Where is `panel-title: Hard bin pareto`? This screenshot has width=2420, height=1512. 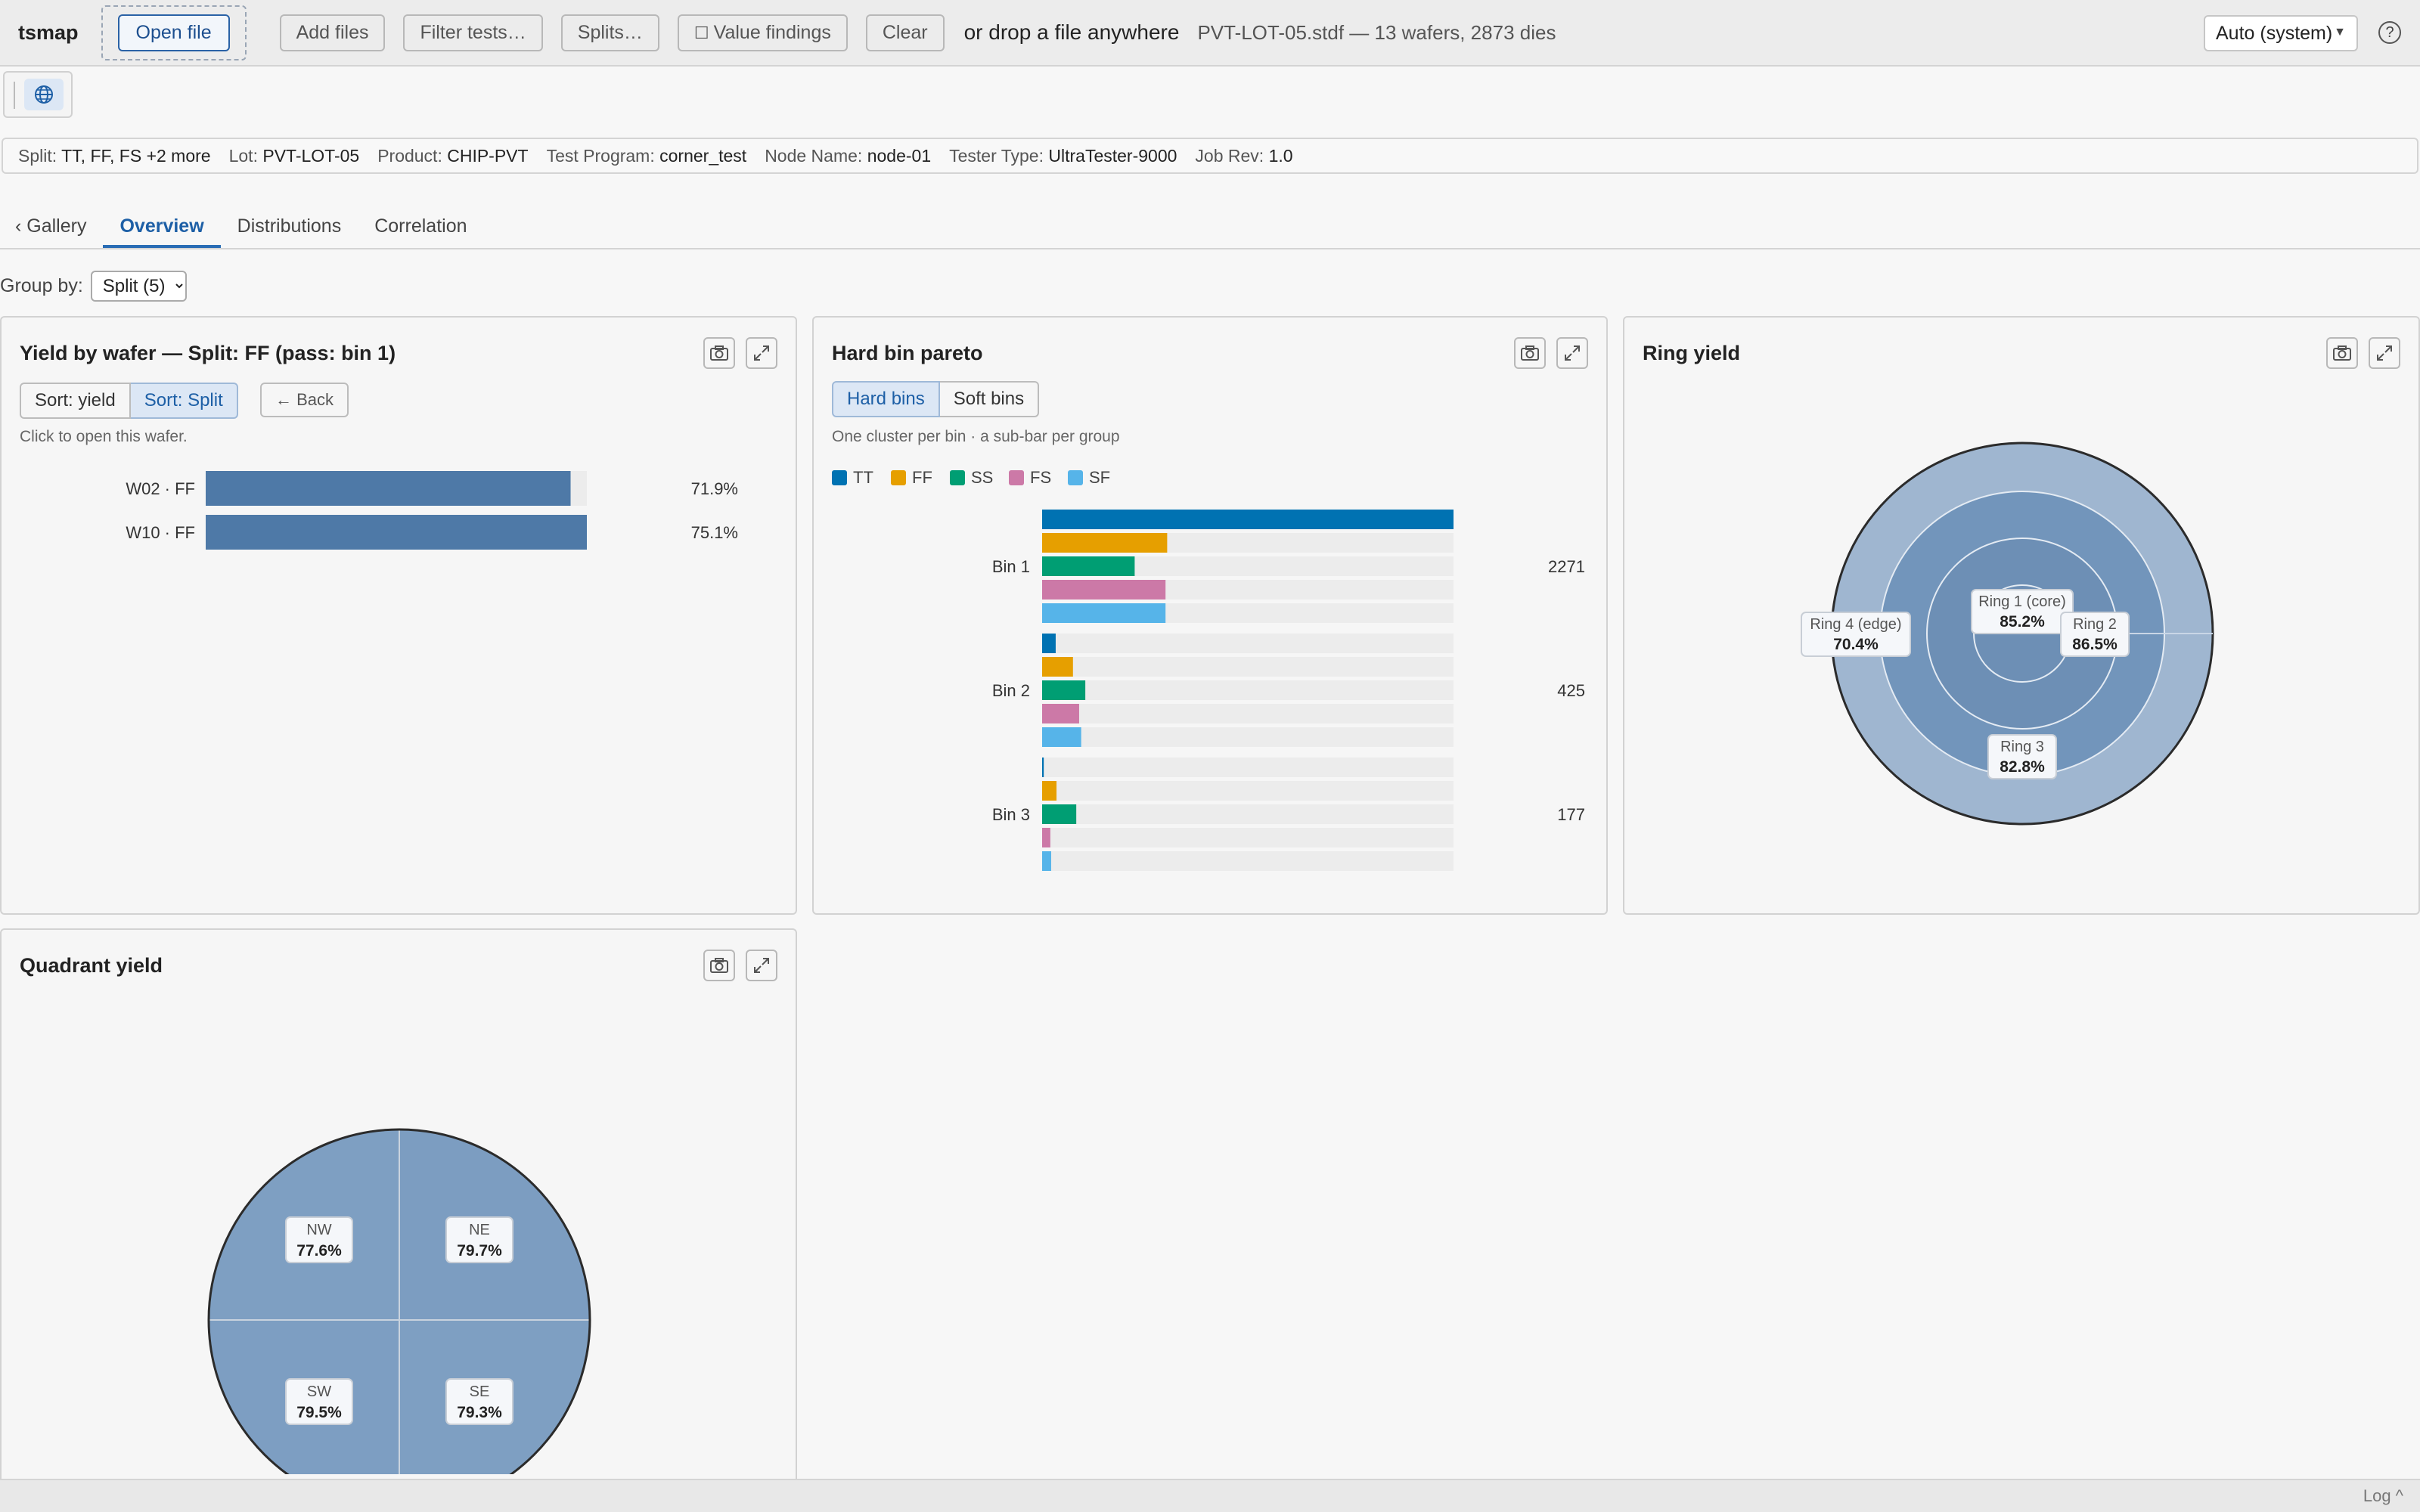 panel-title: Hard bin pareto is located at coordinates (907, 353).